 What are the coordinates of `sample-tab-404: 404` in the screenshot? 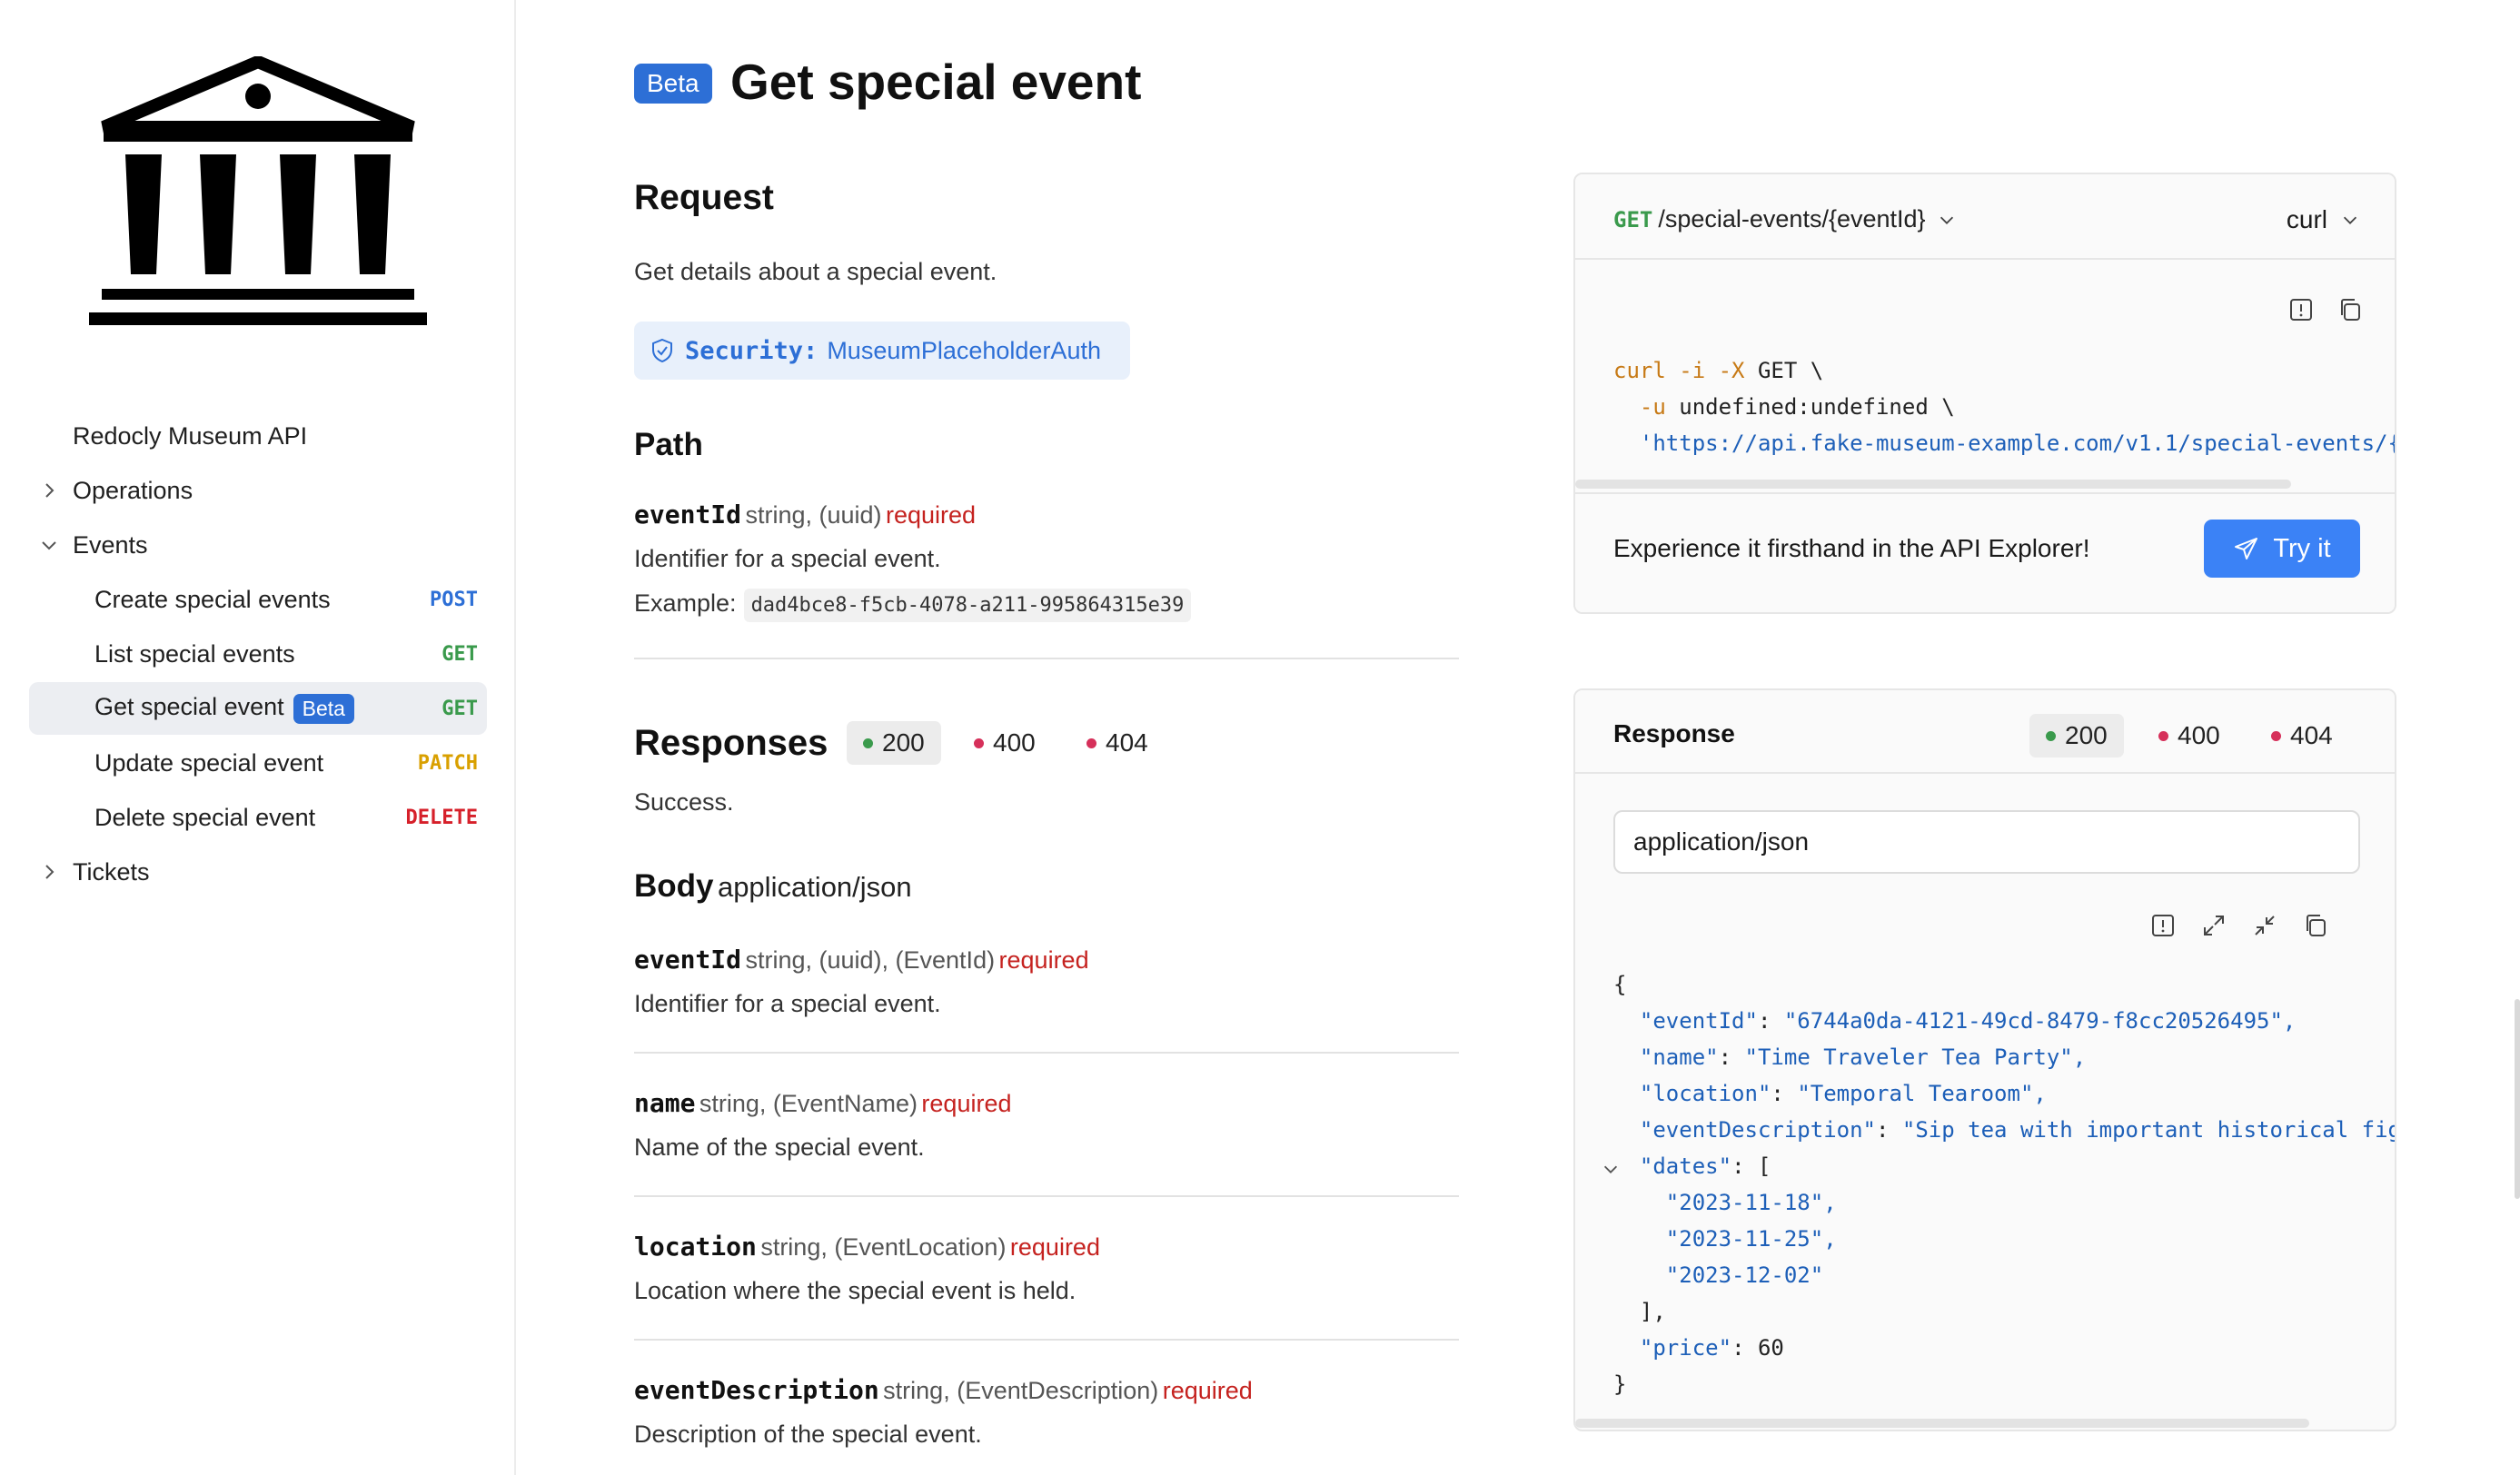 It's located at (2302, 735).